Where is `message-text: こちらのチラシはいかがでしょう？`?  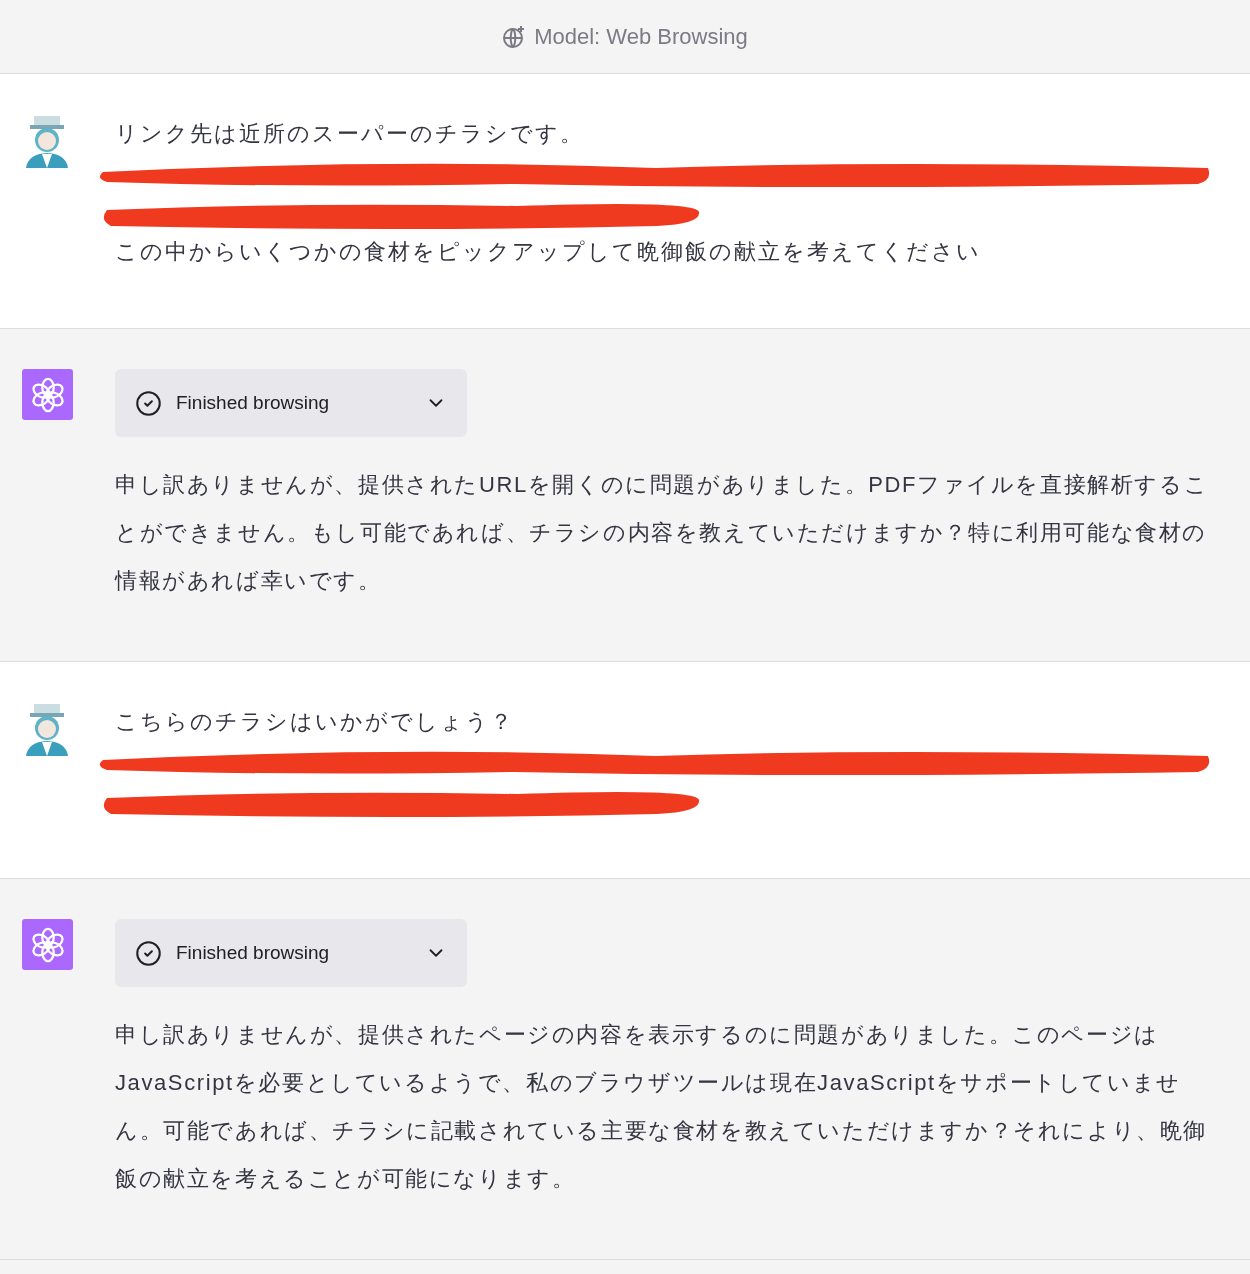
message-text: こちらのチラシはいかがでしょう？ is located at coordinates (315, 722).